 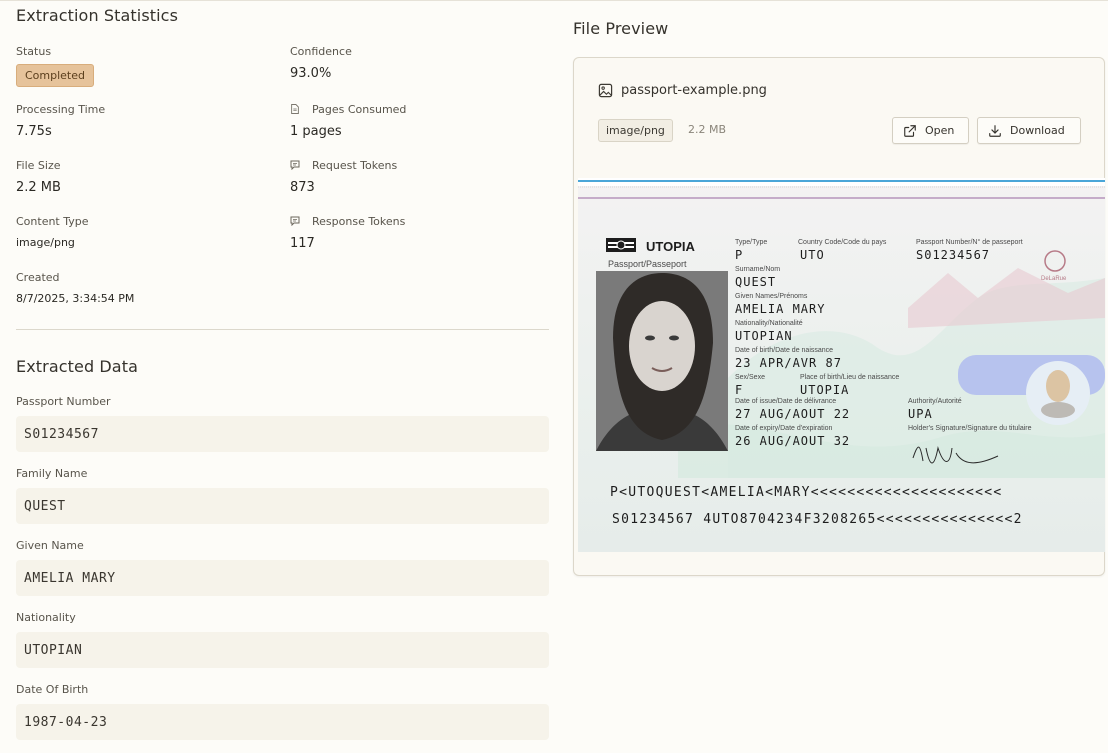 What do you see at coordinates (38, 165) in the screenshot?
I see `file-size-label: File Size` at bounding box center [38, 165].